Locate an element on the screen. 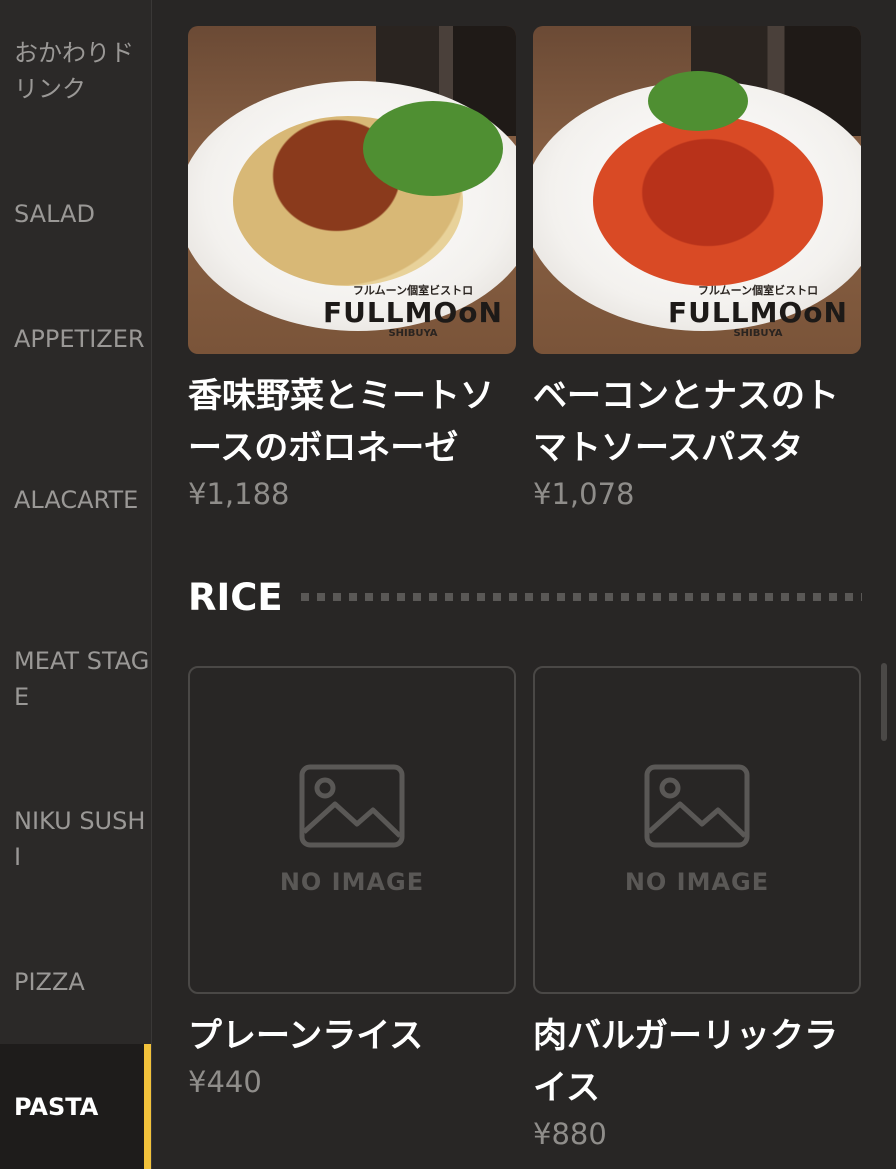 This screenshot has width=896, height=1169. sidebar-item-alacarte: ALACARTE is located at coordinates (75, 500).